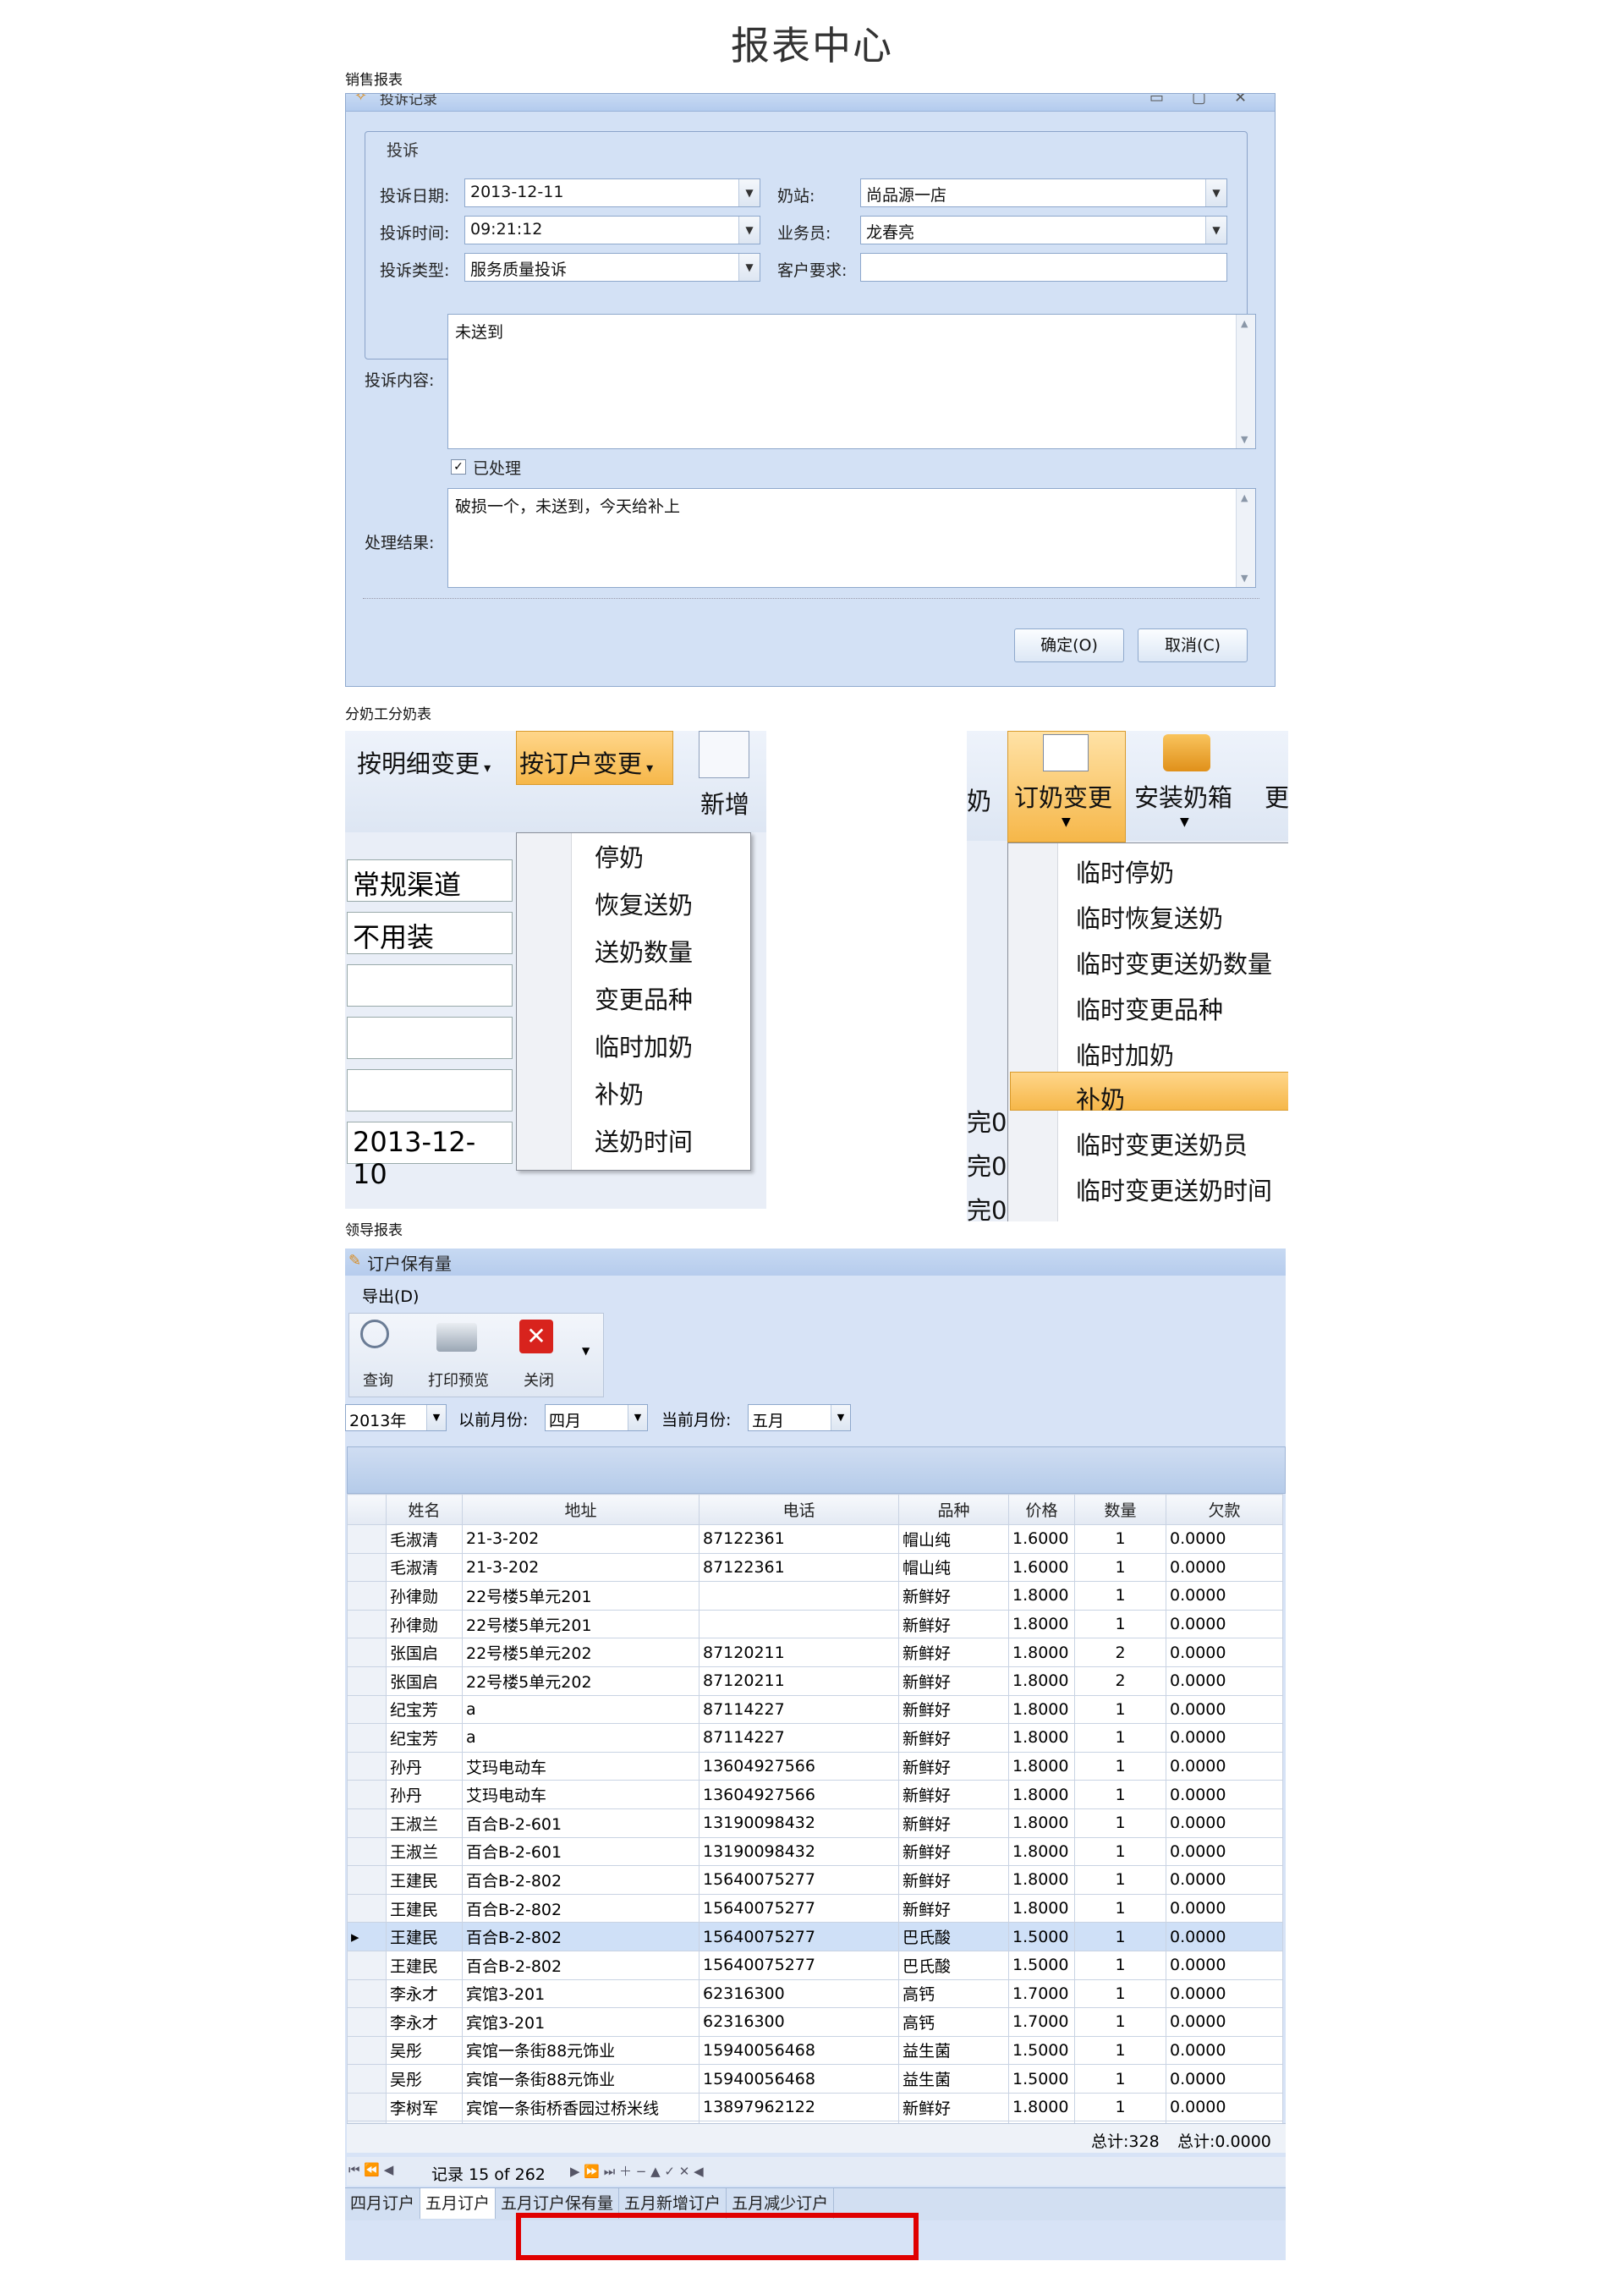 The image size is (1624, 2294). I want to click on side-row: 2013-12-10, so click(430, 1156).